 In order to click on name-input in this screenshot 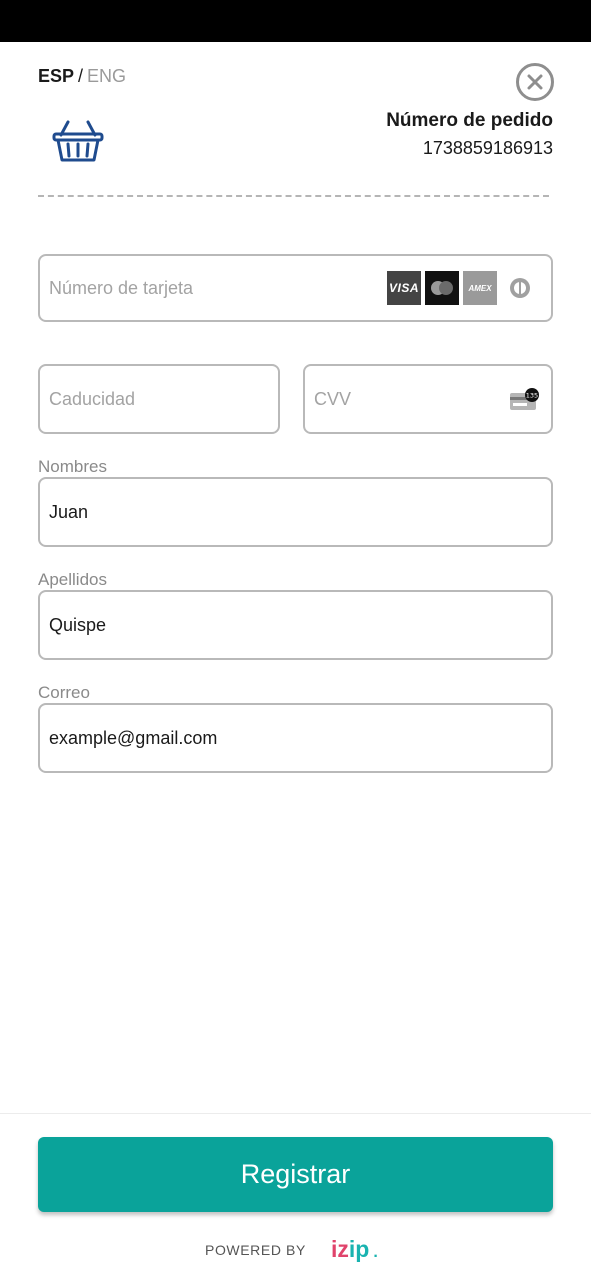, I will do `click(294, 512)`.